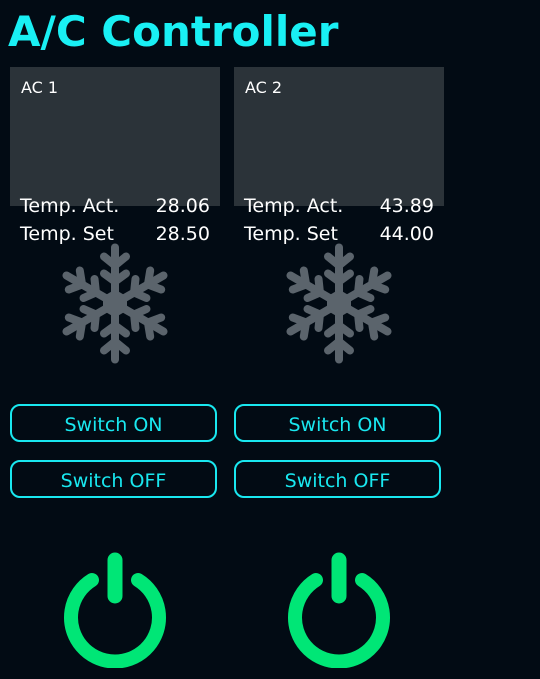  I want to click on ac-card-2: AC 2 Temp. Act. 43.89 Temp. Set 44.00, so click(339, 156).